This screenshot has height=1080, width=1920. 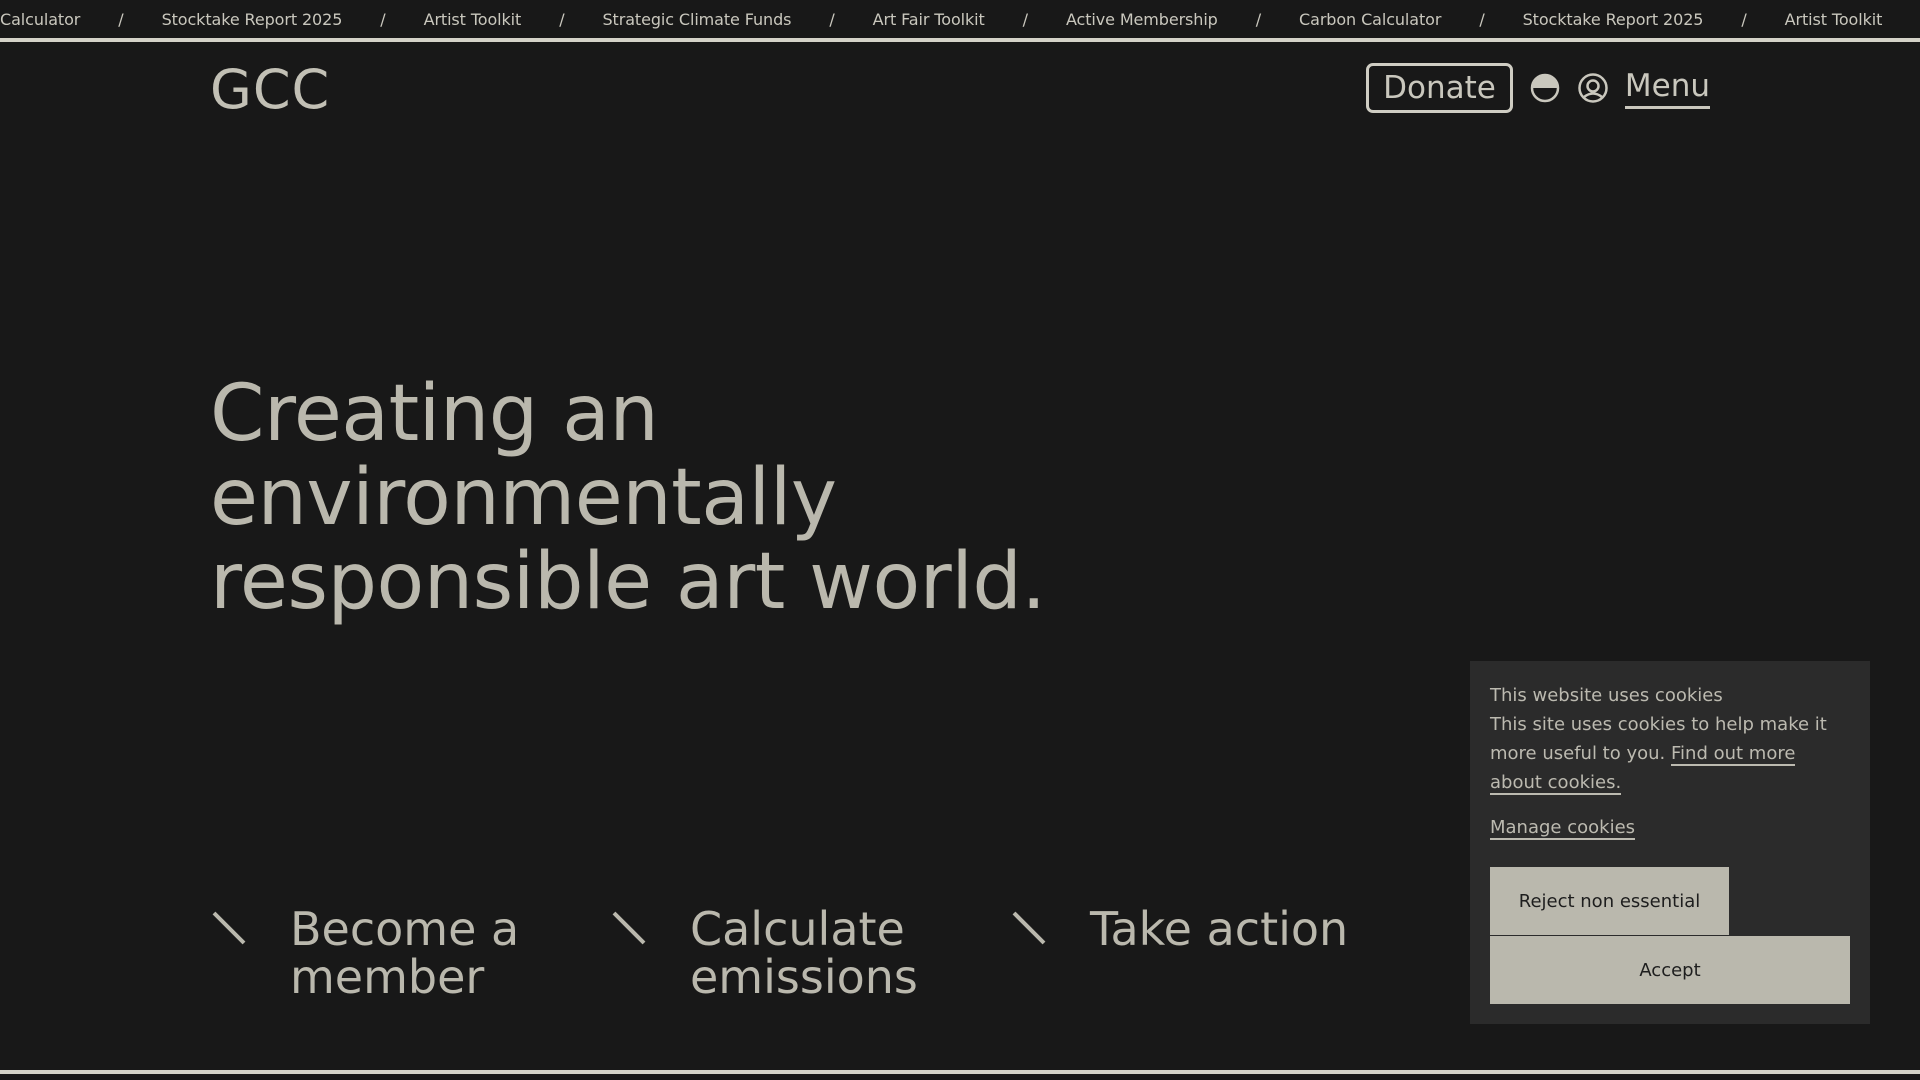 I want to click on cookie-heading: This website uses cookies, so click(x=1606, y=695).